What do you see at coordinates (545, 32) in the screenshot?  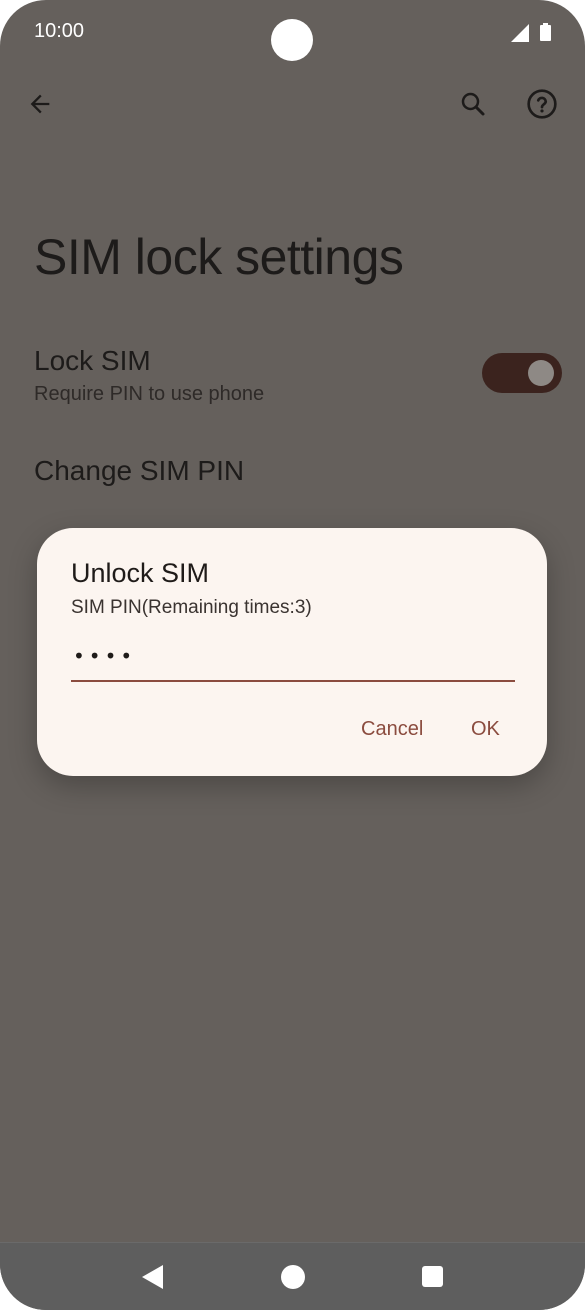 I see `battery-icon` at bounding box center [545, 32].